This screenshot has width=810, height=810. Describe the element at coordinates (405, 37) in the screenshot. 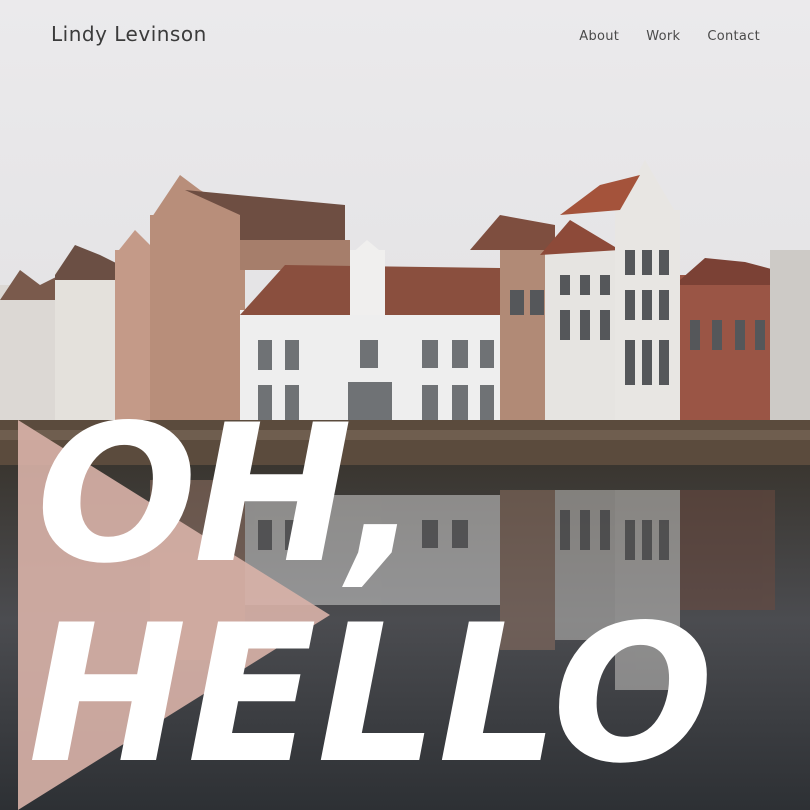

I see `site-header: Lindy Levinson About Work Contact` at that location.